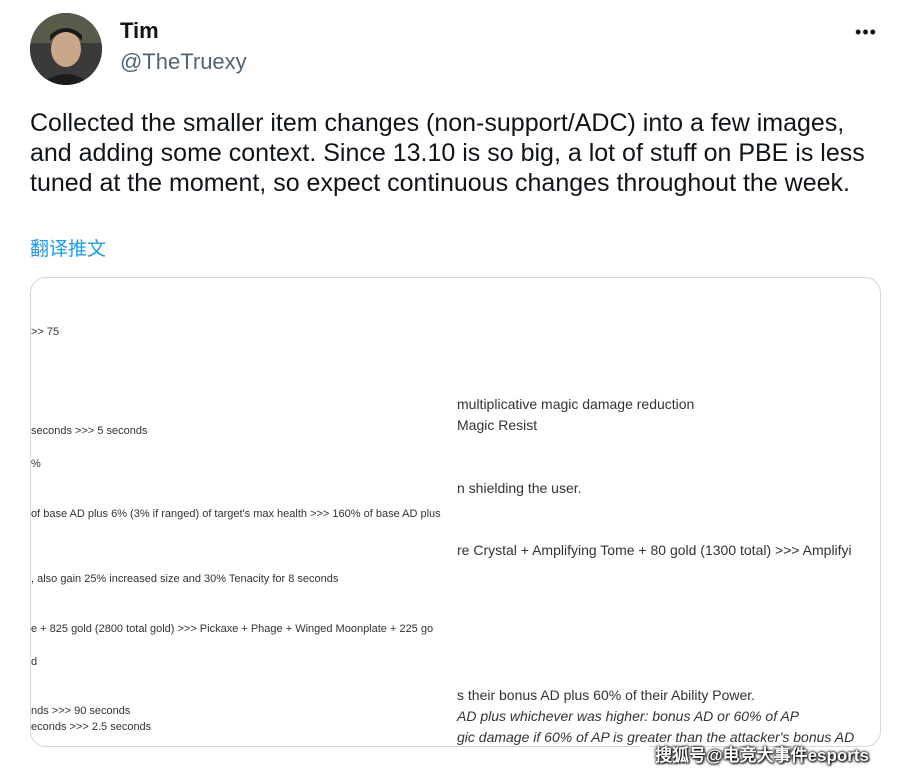 This screenshot has width=905, height=772. What do you see at coordinates (576, 404) in the screenshot?
I see `media-text-line: multiplicative magic damage reduction` at bounding box center [576, 404].